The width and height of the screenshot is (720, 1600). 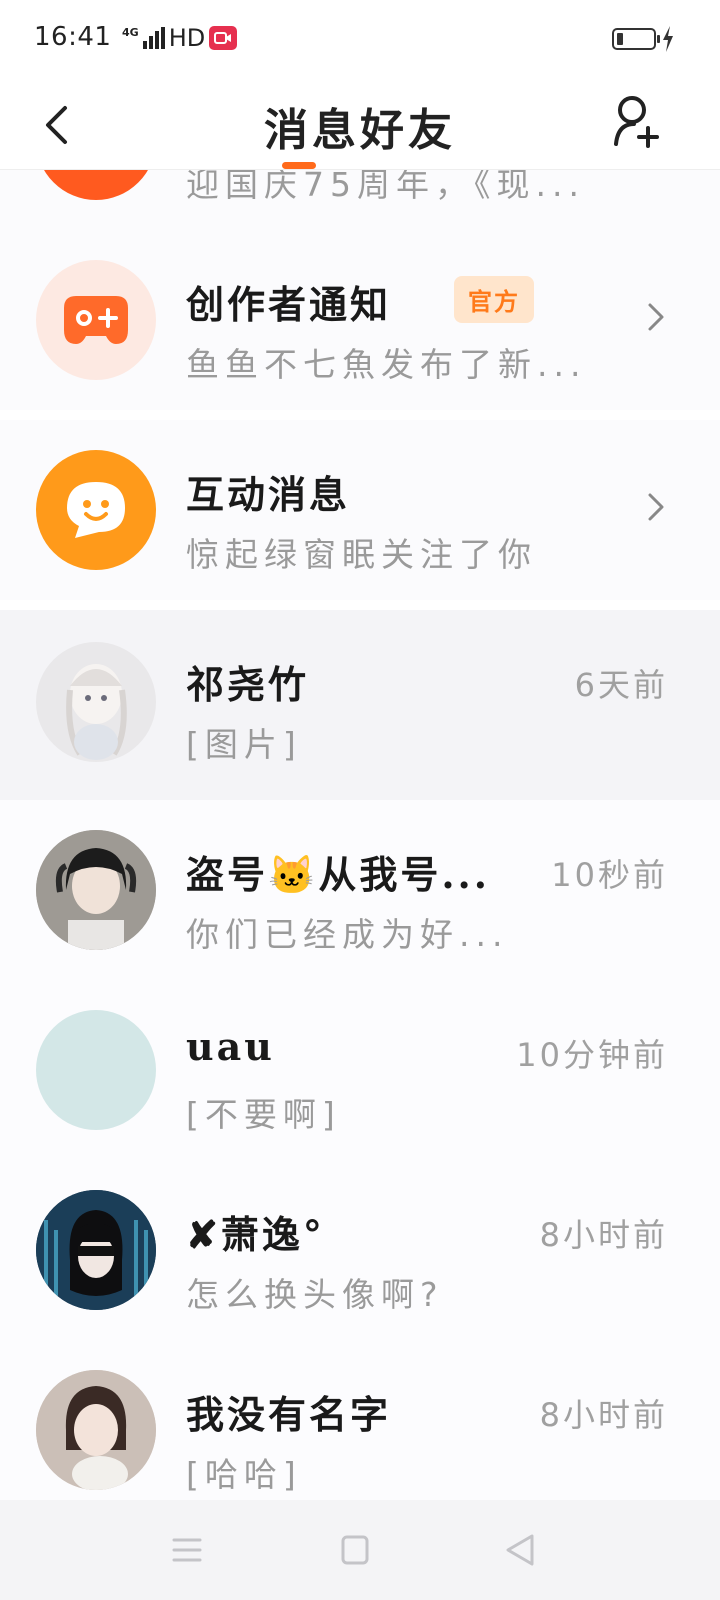 What do you see at coordinates (360, 125) in the screenshot?
I see `header: 消息好友` at bounding box center [360, 125].